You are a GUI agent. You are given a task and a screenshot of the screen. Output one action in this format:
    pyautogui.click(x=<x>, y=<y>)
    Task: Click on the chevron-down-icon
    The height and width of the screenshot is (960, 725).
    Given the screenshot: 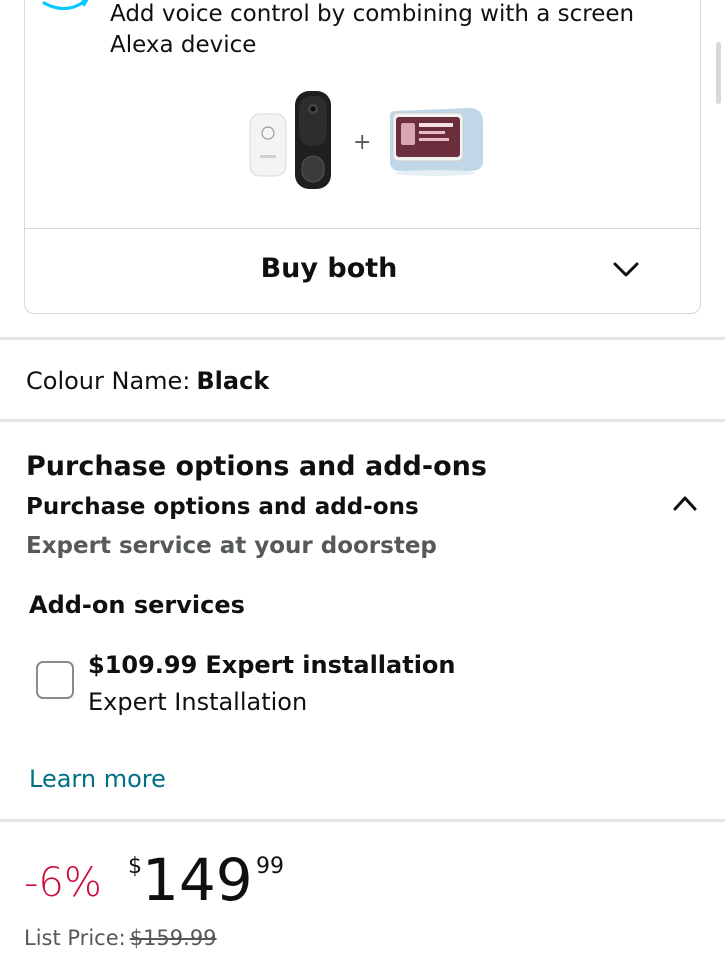 What is the action you would take?
    pyautogui.click(x=626, y=269)
    